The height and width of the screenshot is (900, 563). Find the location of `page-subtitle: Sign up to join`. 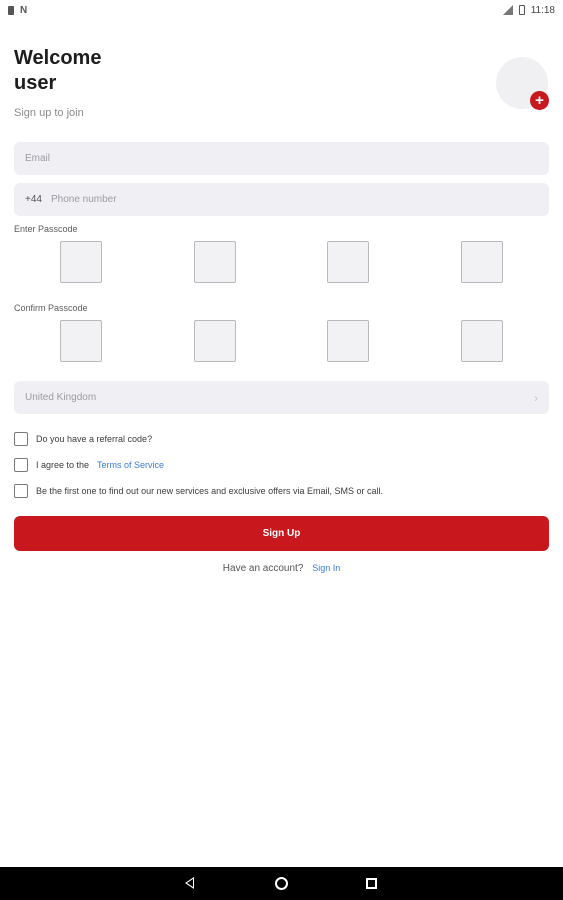

page-subtitle: Sign up to join is located at coordinates (49, 113).